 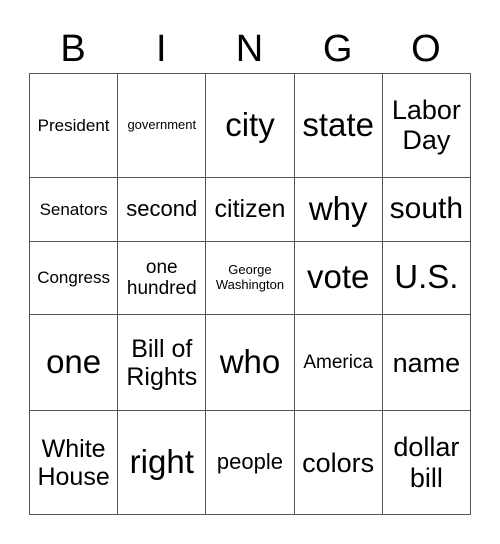 What do you see at coordinates (426, 363) in the screenshot?
I see `bingo-cell: name` at bounding box center [426, 363].